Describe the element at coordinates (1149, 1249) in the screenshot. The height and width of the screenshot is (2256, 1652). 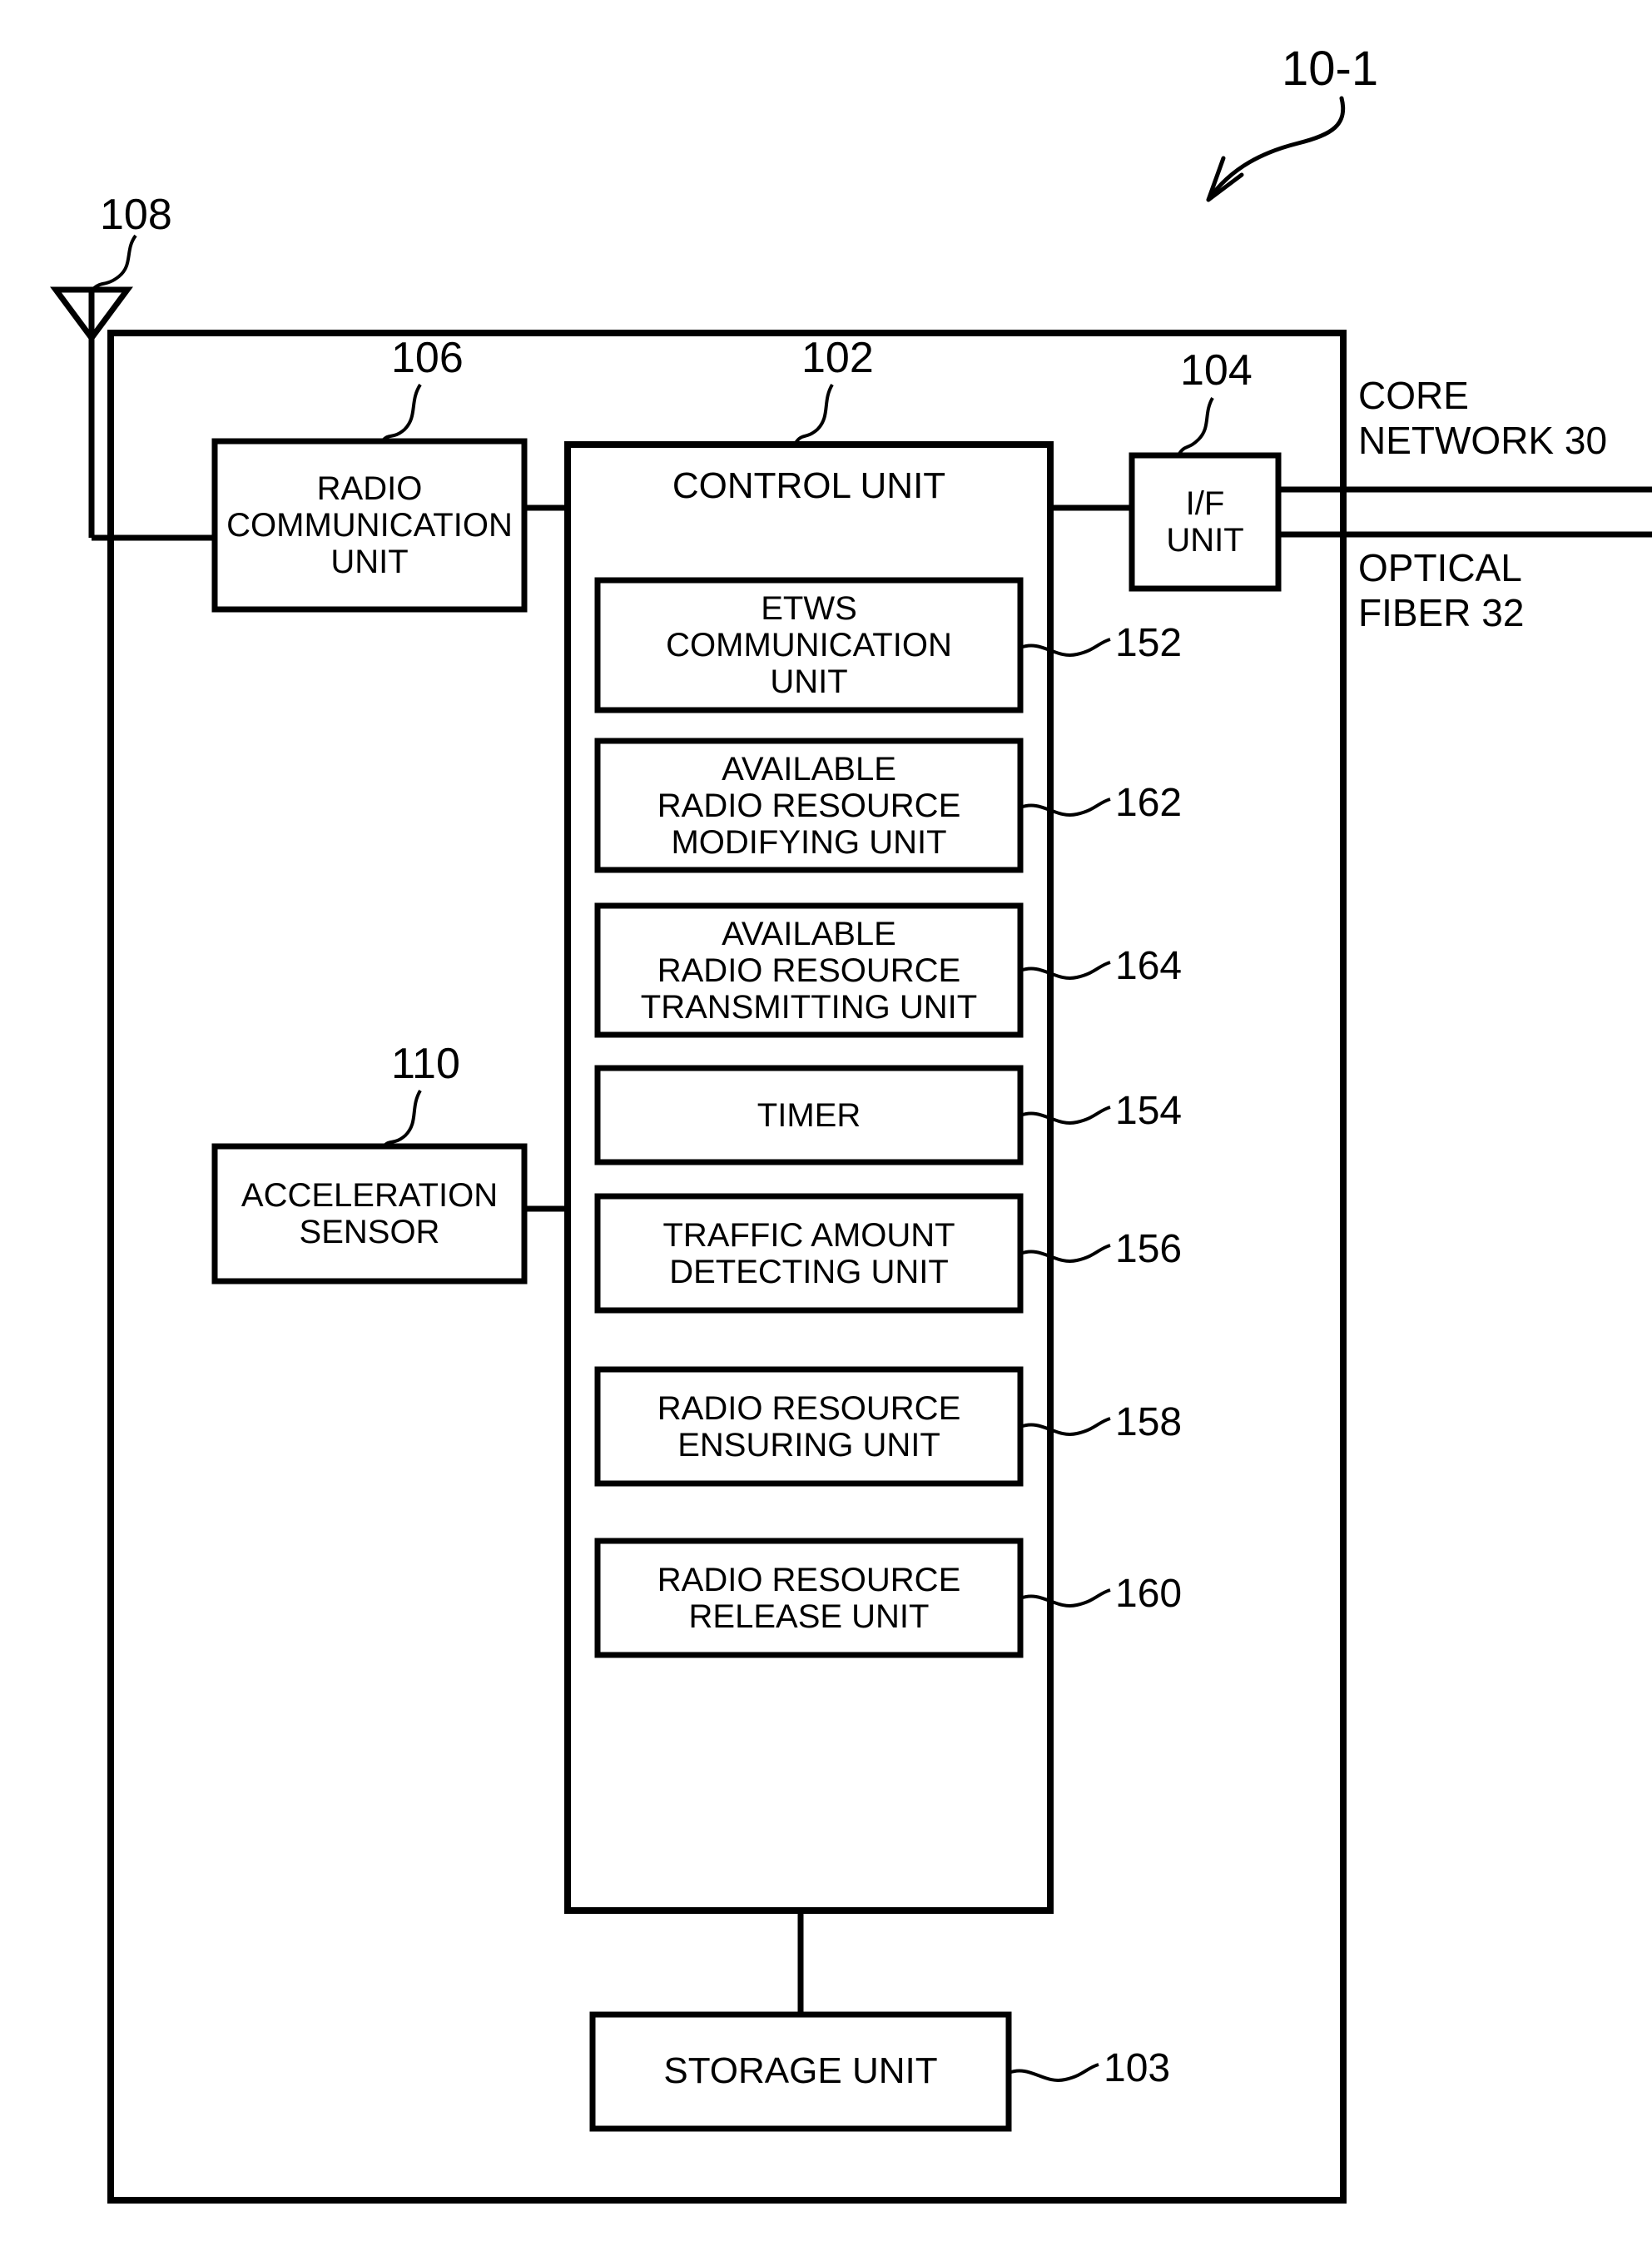
I see `ref-156: 156` at that location.